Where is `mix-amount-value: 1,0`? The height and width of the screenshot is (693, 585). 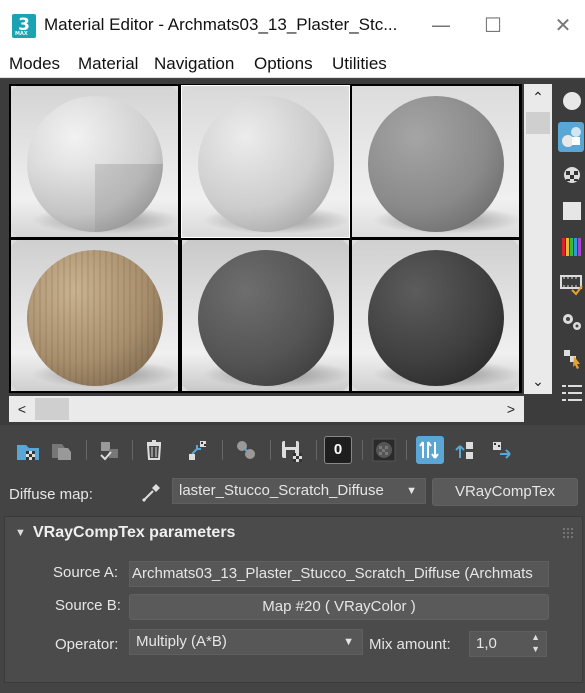
mix-amount-value: 1,0 is located at coordinates (486, 643).